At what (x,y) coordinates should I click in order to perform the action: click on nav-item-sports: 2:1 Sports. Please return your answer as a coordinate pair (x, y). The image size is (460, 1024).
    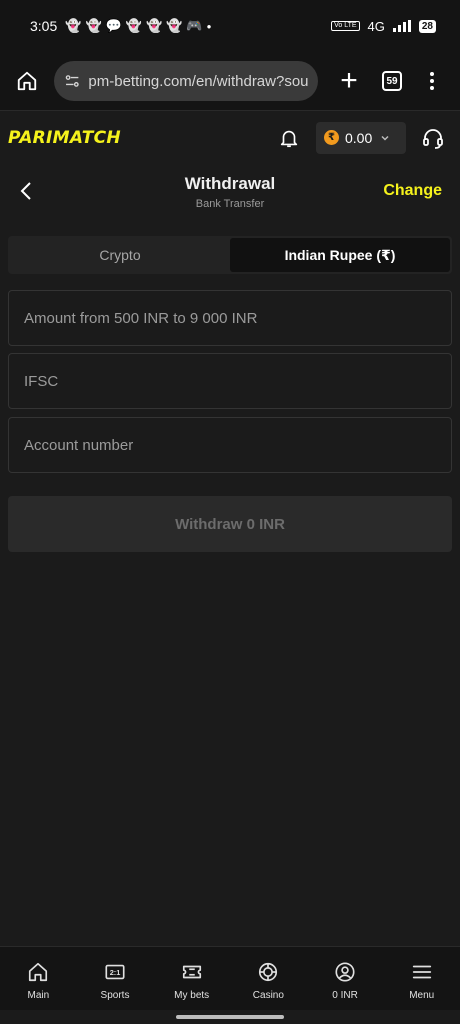
    Looking at the image, I should click on (115, 978).